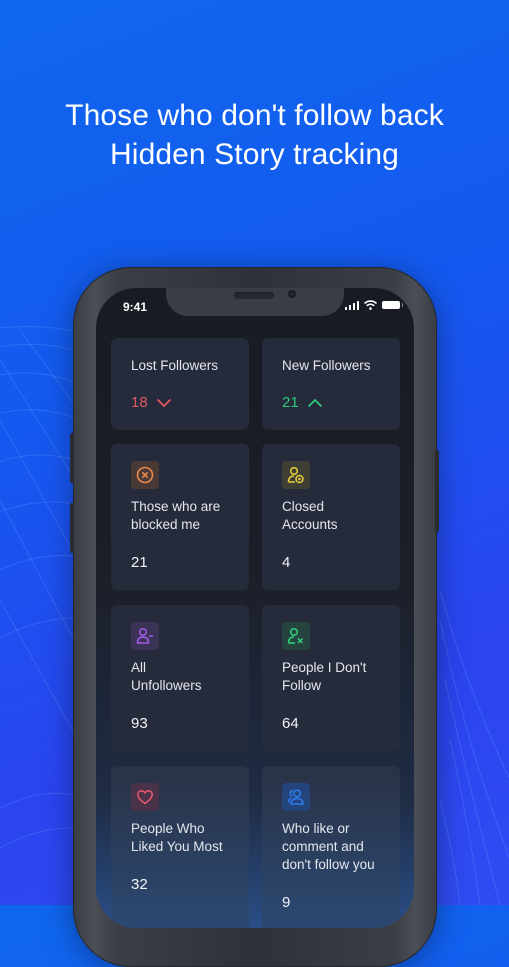  I want to click on liked-you-most-count: 32, so click(139, 884).